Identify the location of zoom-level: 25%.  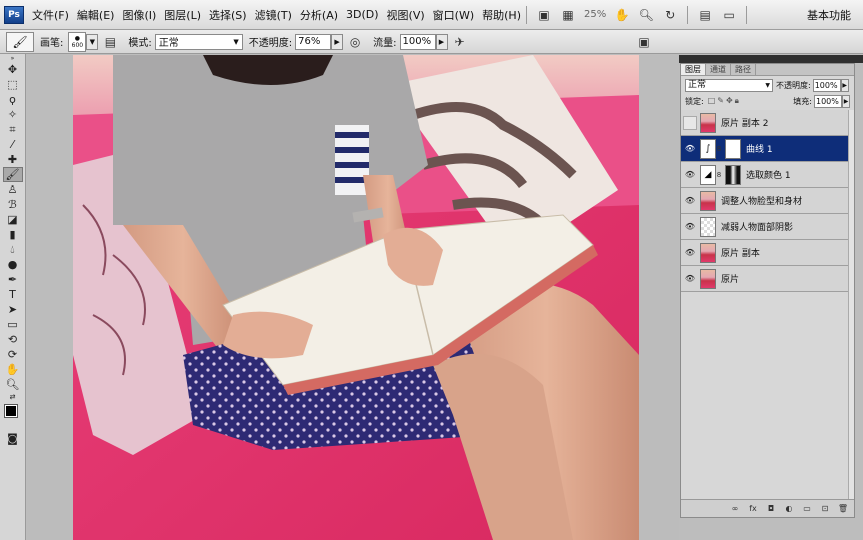
(595, 14).